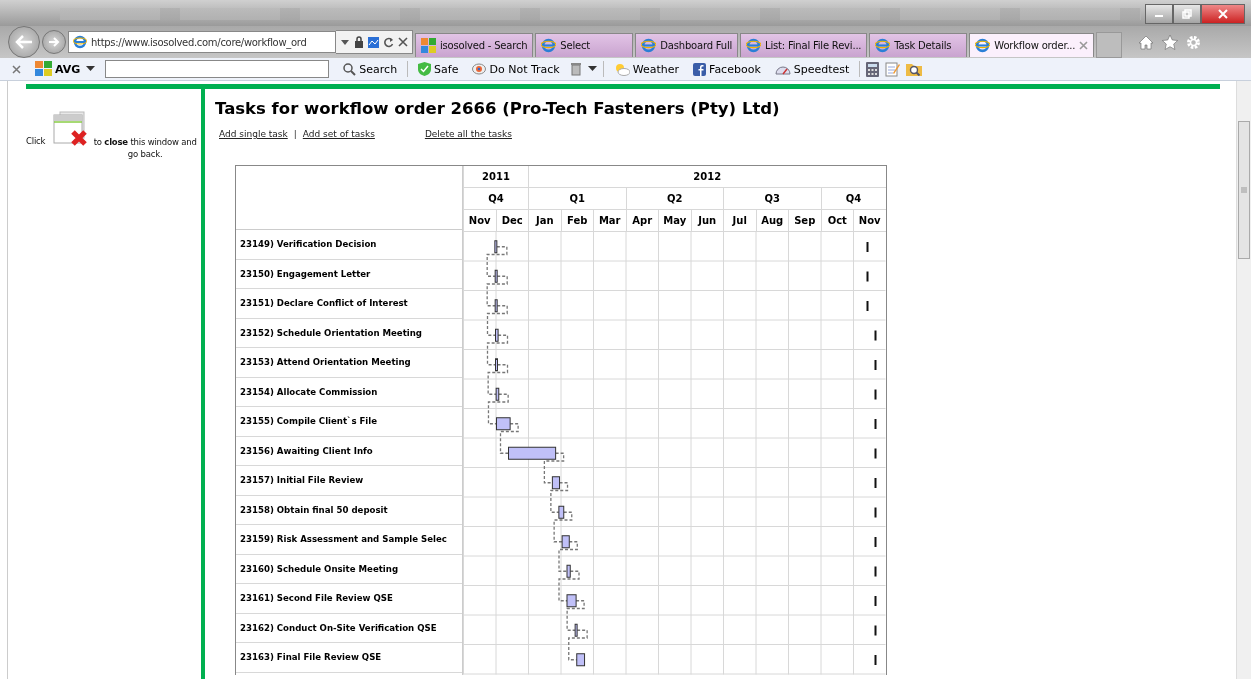 This screenshot has width=1251, height=679. What do you see at coordinates (674, 198) in the screenshot?
I see `quarter-header: Q2` at bounding box center [674, 198].